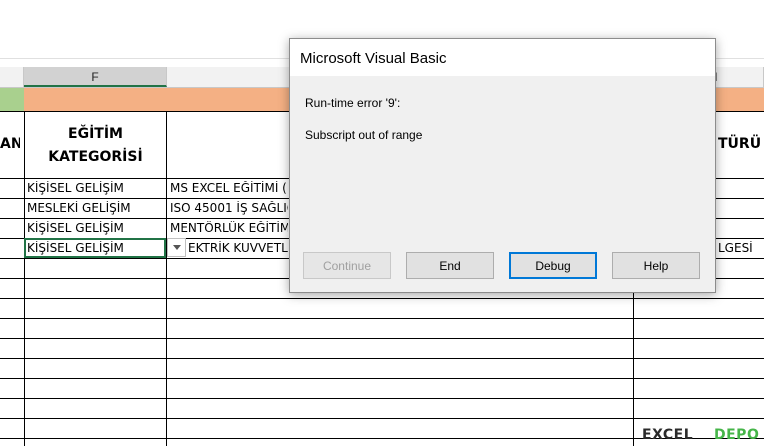 The image size is (764, 446). What do you see at coordinates (10, 144) in the screenshot?
I see `header-cell-partial-left: ANI` at bounding box center [10, 144].